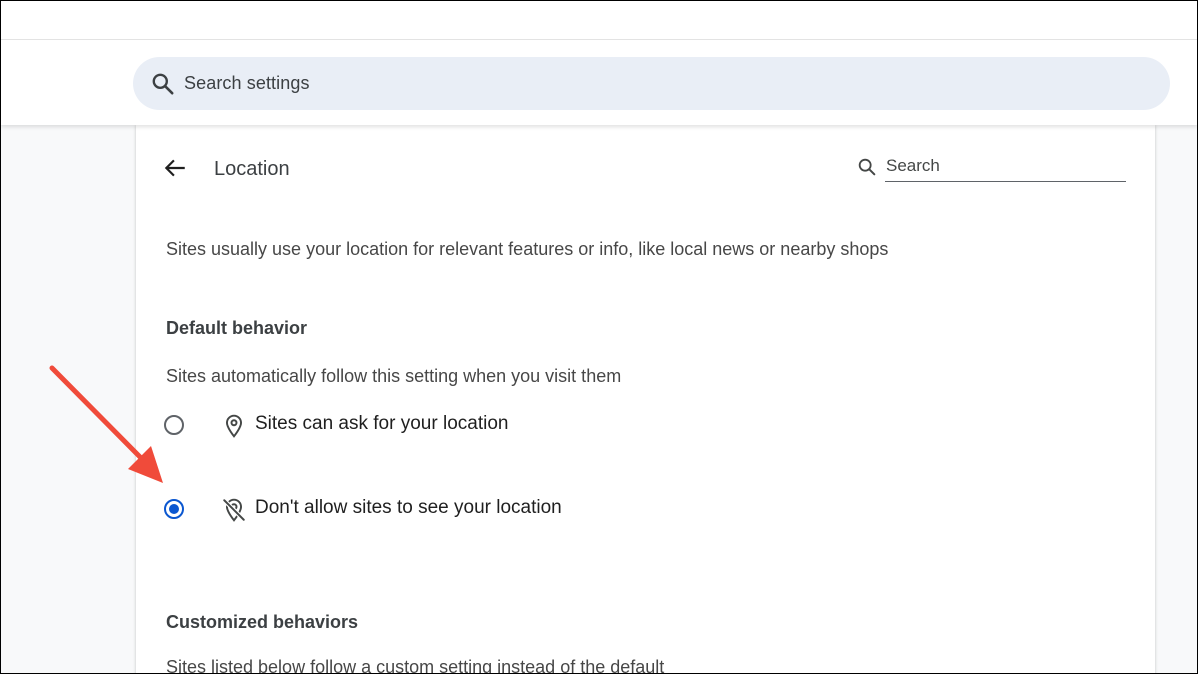 The width and height of the screenshot is (1198, 674). I want to click on option-allow-ask-label: Sites can ask for your location, so click(382, 423).